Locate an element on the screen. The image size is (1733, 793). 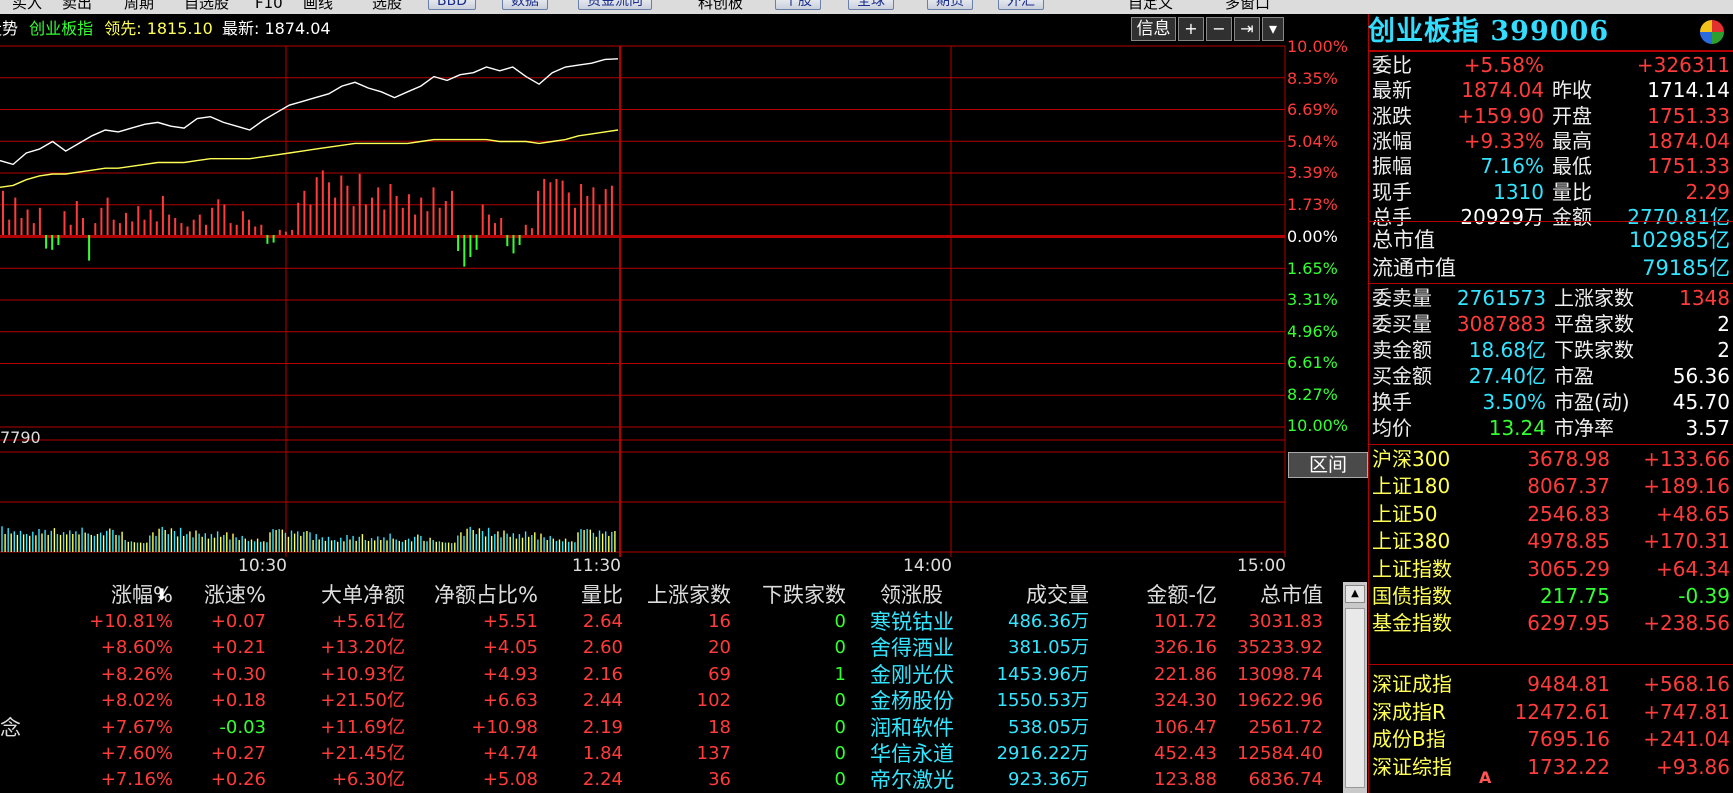
table-cell: 221.86 is located at coordinates (1185, 674).